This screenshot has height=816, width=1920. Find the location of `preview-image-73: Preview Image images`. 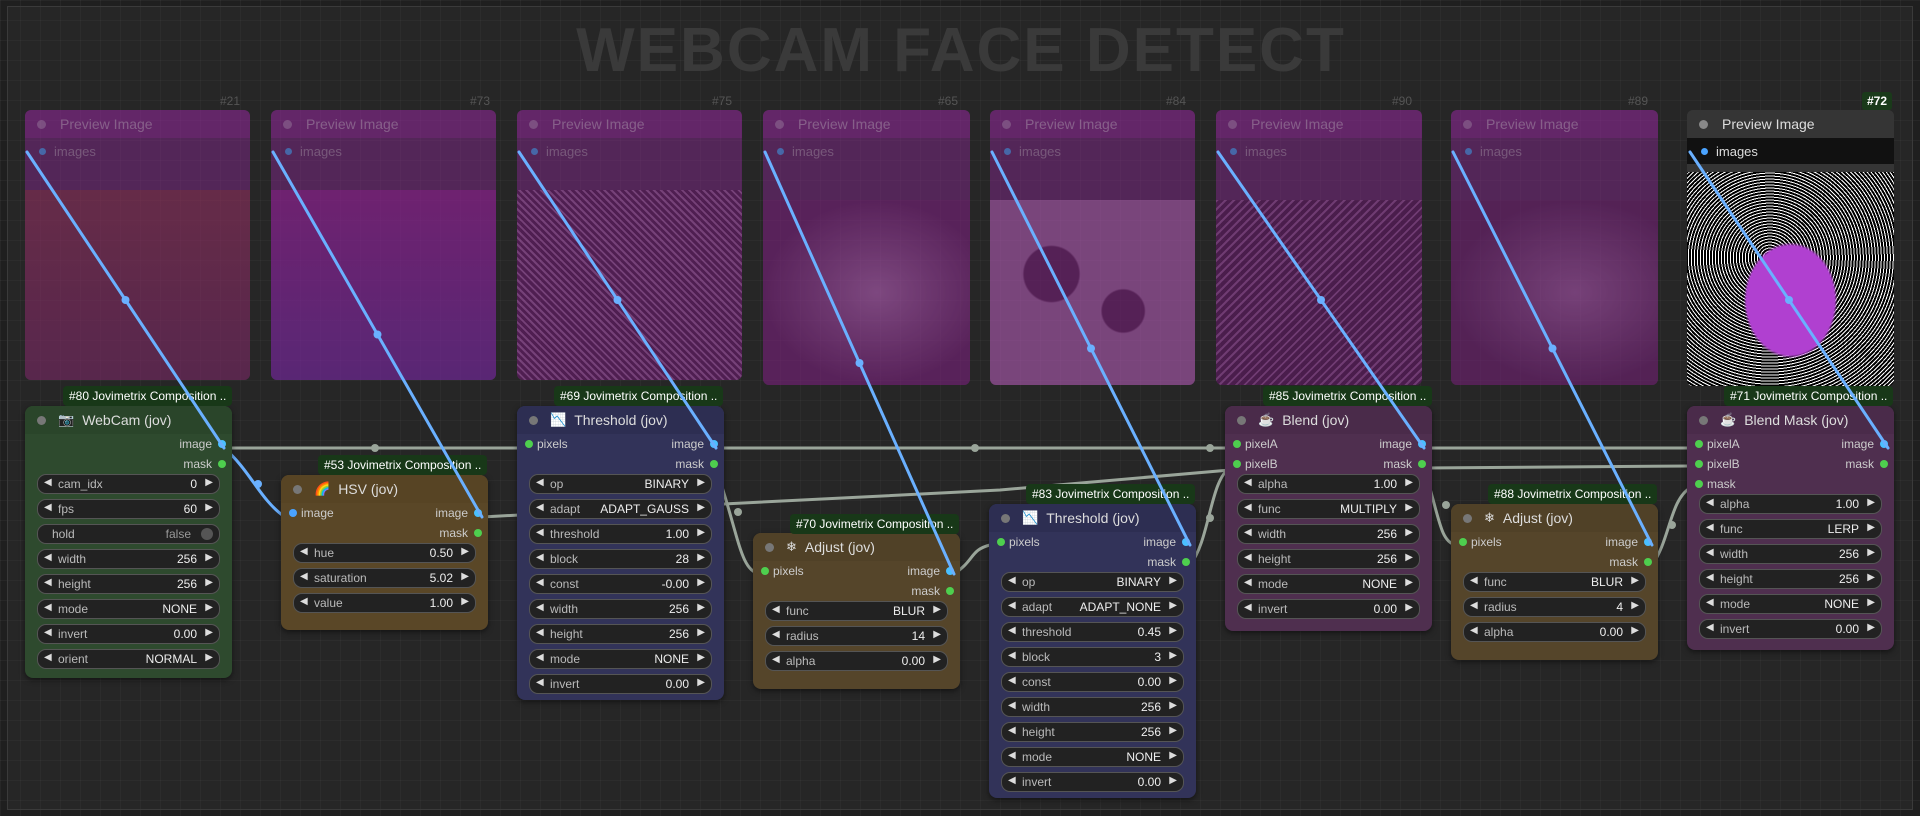

preview-image-73: Preview Image images is located at coordinates (383, 245).